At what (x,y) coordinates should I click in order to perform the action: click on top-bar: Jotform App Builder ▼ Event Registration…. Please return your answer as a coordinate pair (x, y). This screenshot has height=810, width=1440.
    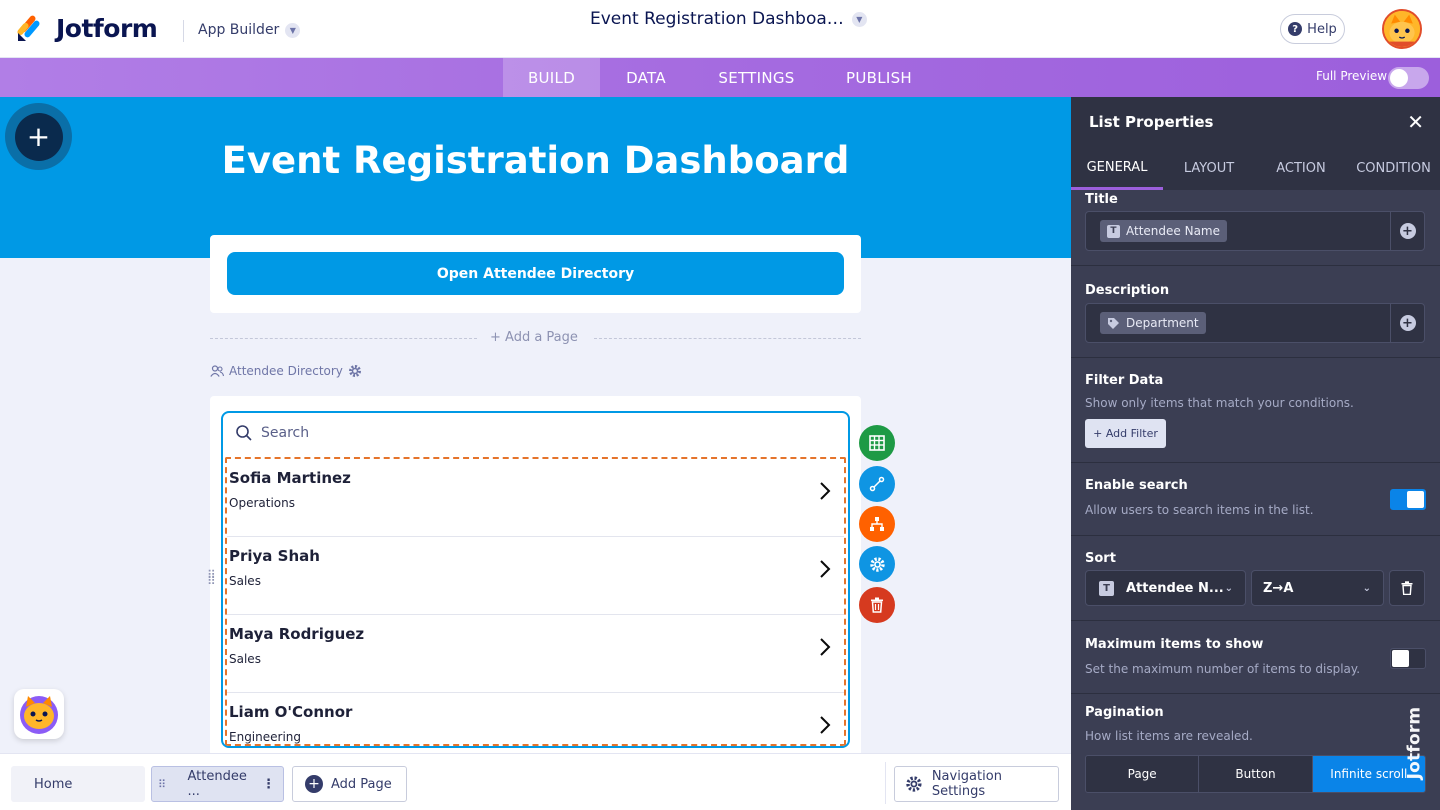
    Looking at the image, I should click on (720, 29).